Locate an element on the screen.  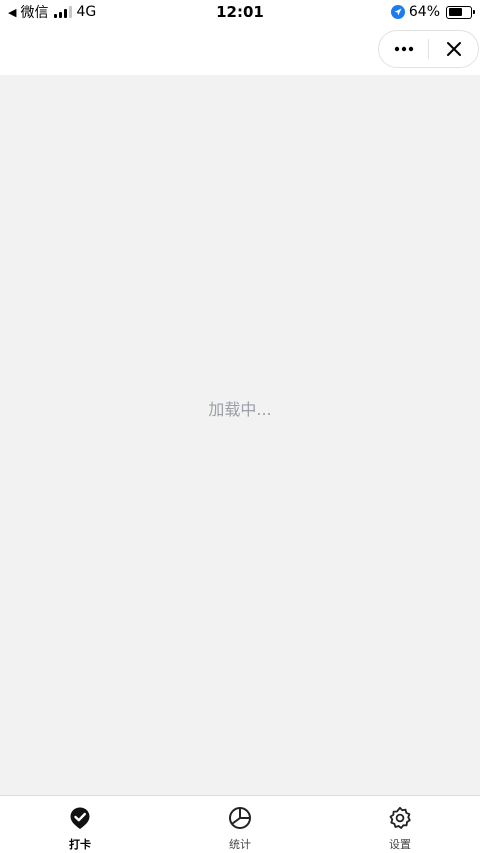
tab-settings-label: 设置 is located at coordinates (400, 844).